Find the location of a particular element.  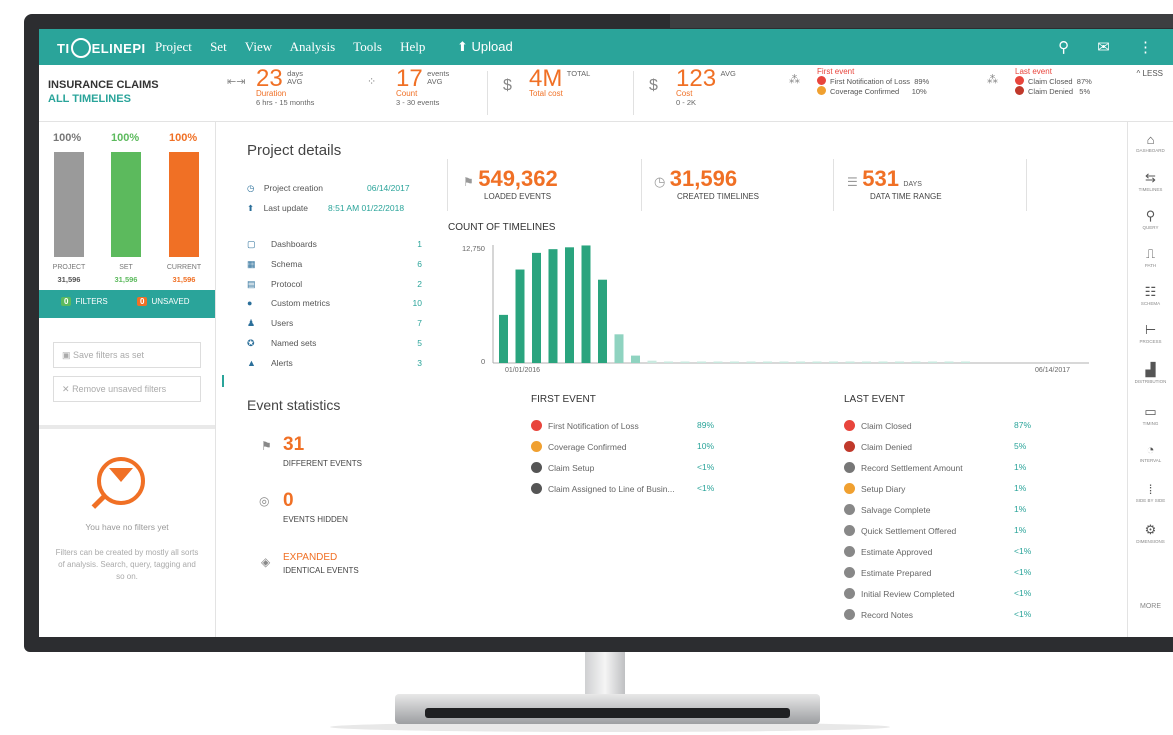

less-label: LESS is located at coordinates (1152, 73).